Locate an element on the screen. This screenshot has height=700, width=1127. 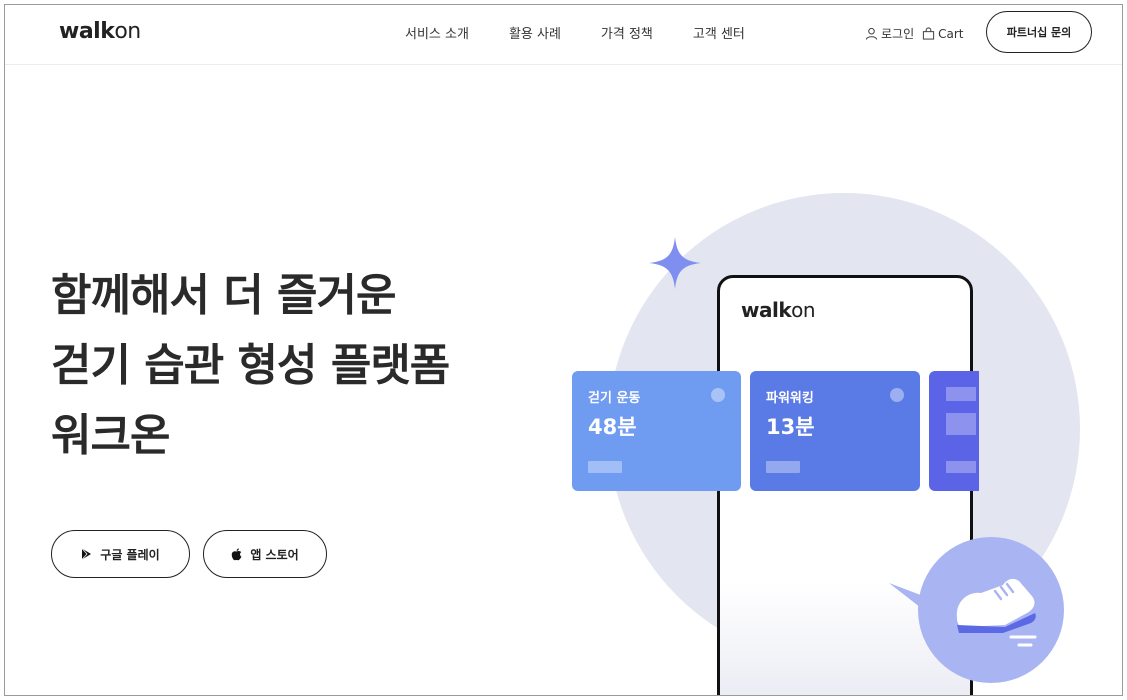
sneaker-icon is located at coordinates (976, 610).